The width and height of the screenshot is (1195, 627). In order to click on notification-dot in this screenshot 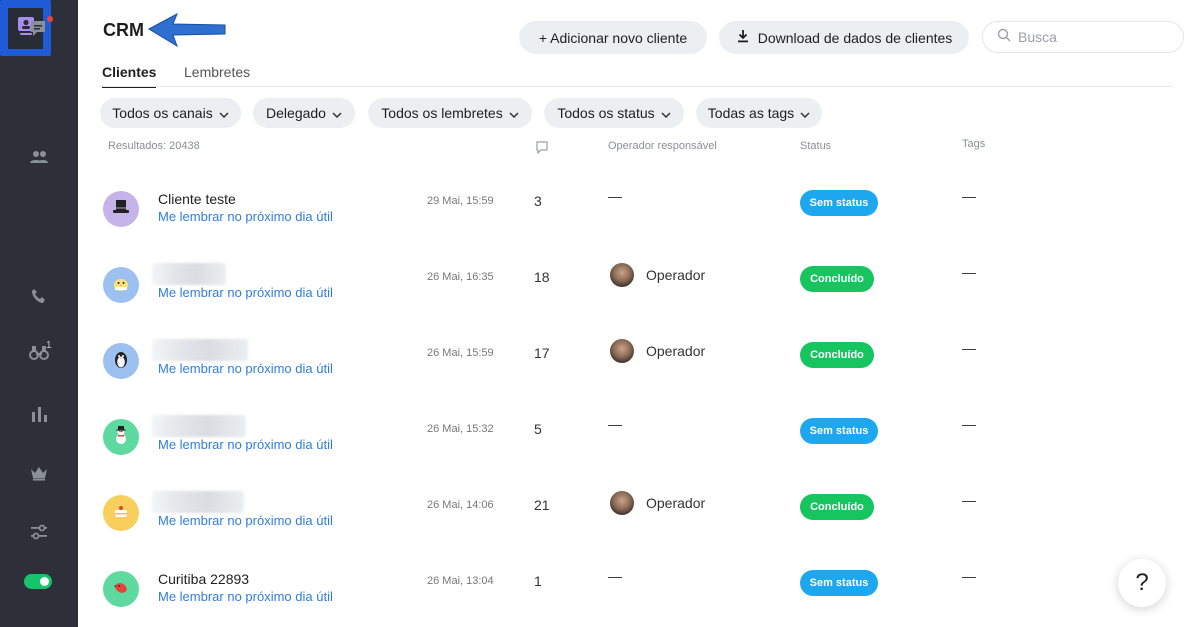, I will do `click(50, 19)`.